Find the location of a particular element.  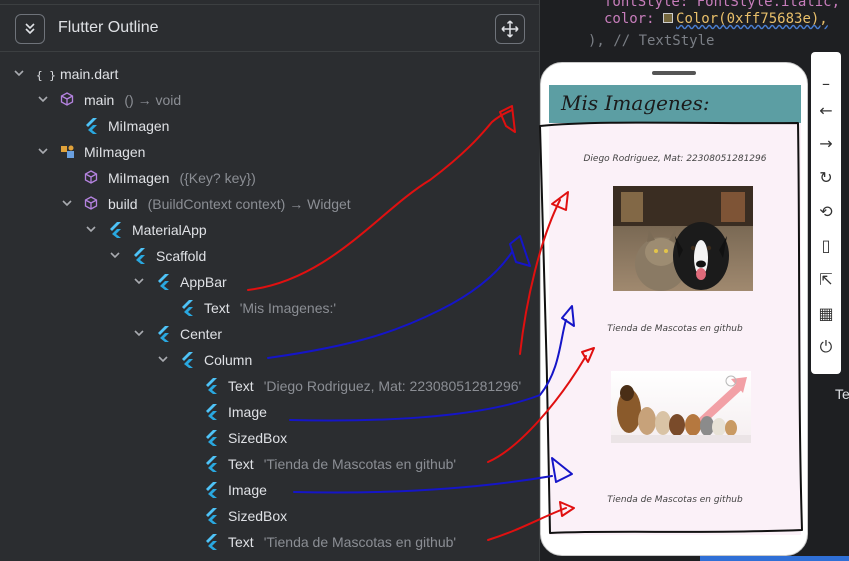

tree-item-label: Scaffold is located at coordinates (181, 256).